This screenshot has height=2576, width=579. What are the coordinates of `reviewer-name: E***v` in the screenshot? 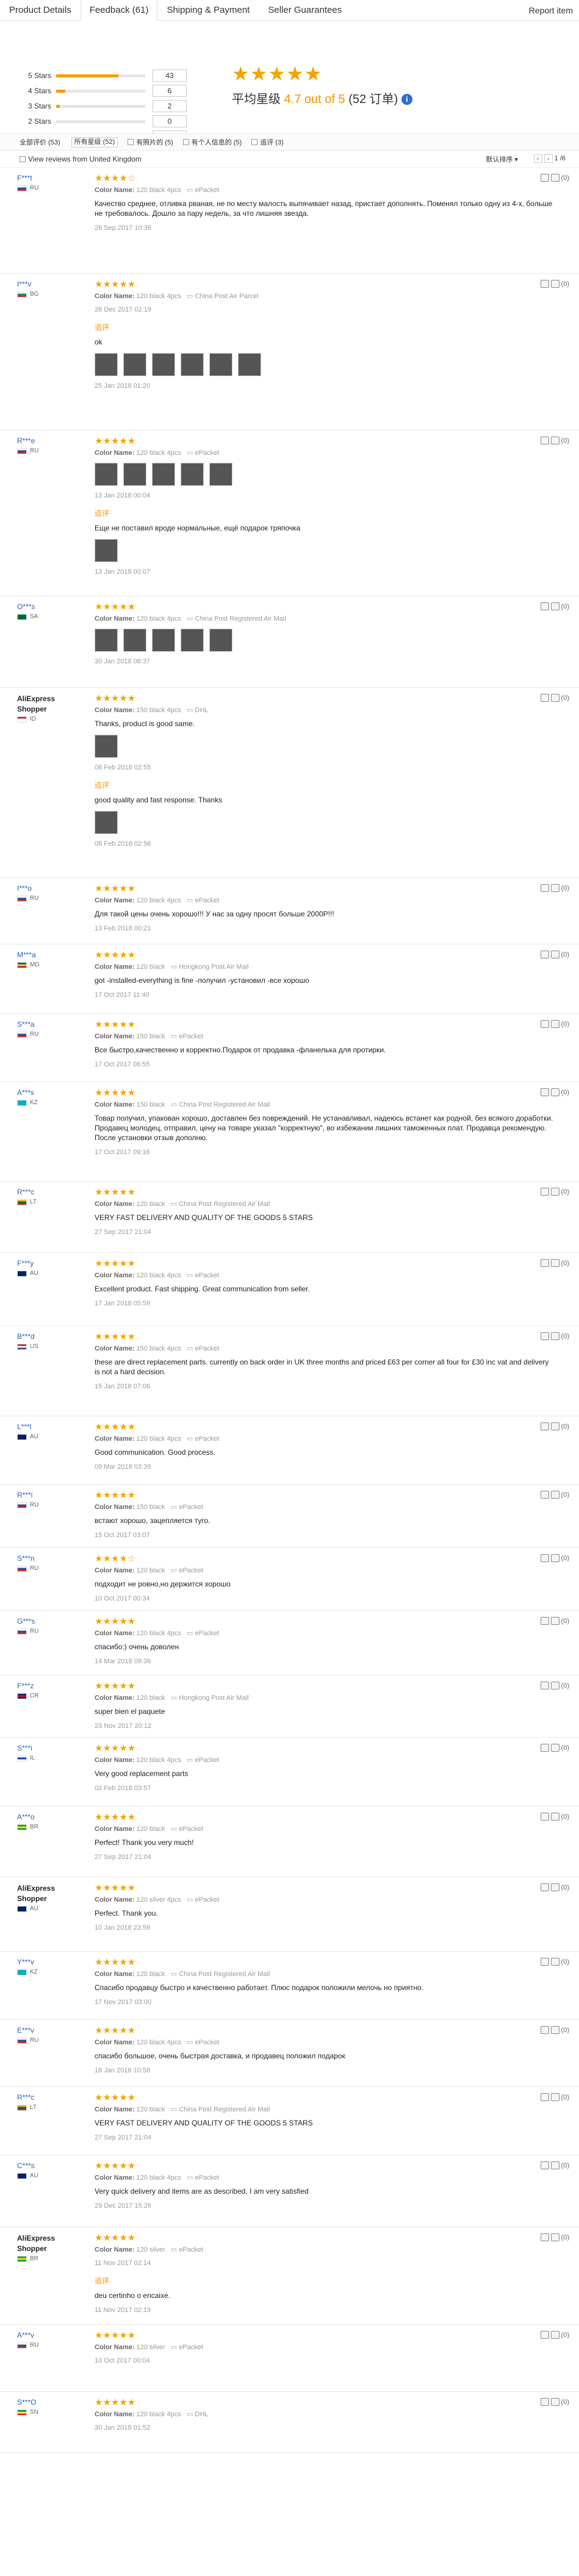 It's located at (25, 2030).